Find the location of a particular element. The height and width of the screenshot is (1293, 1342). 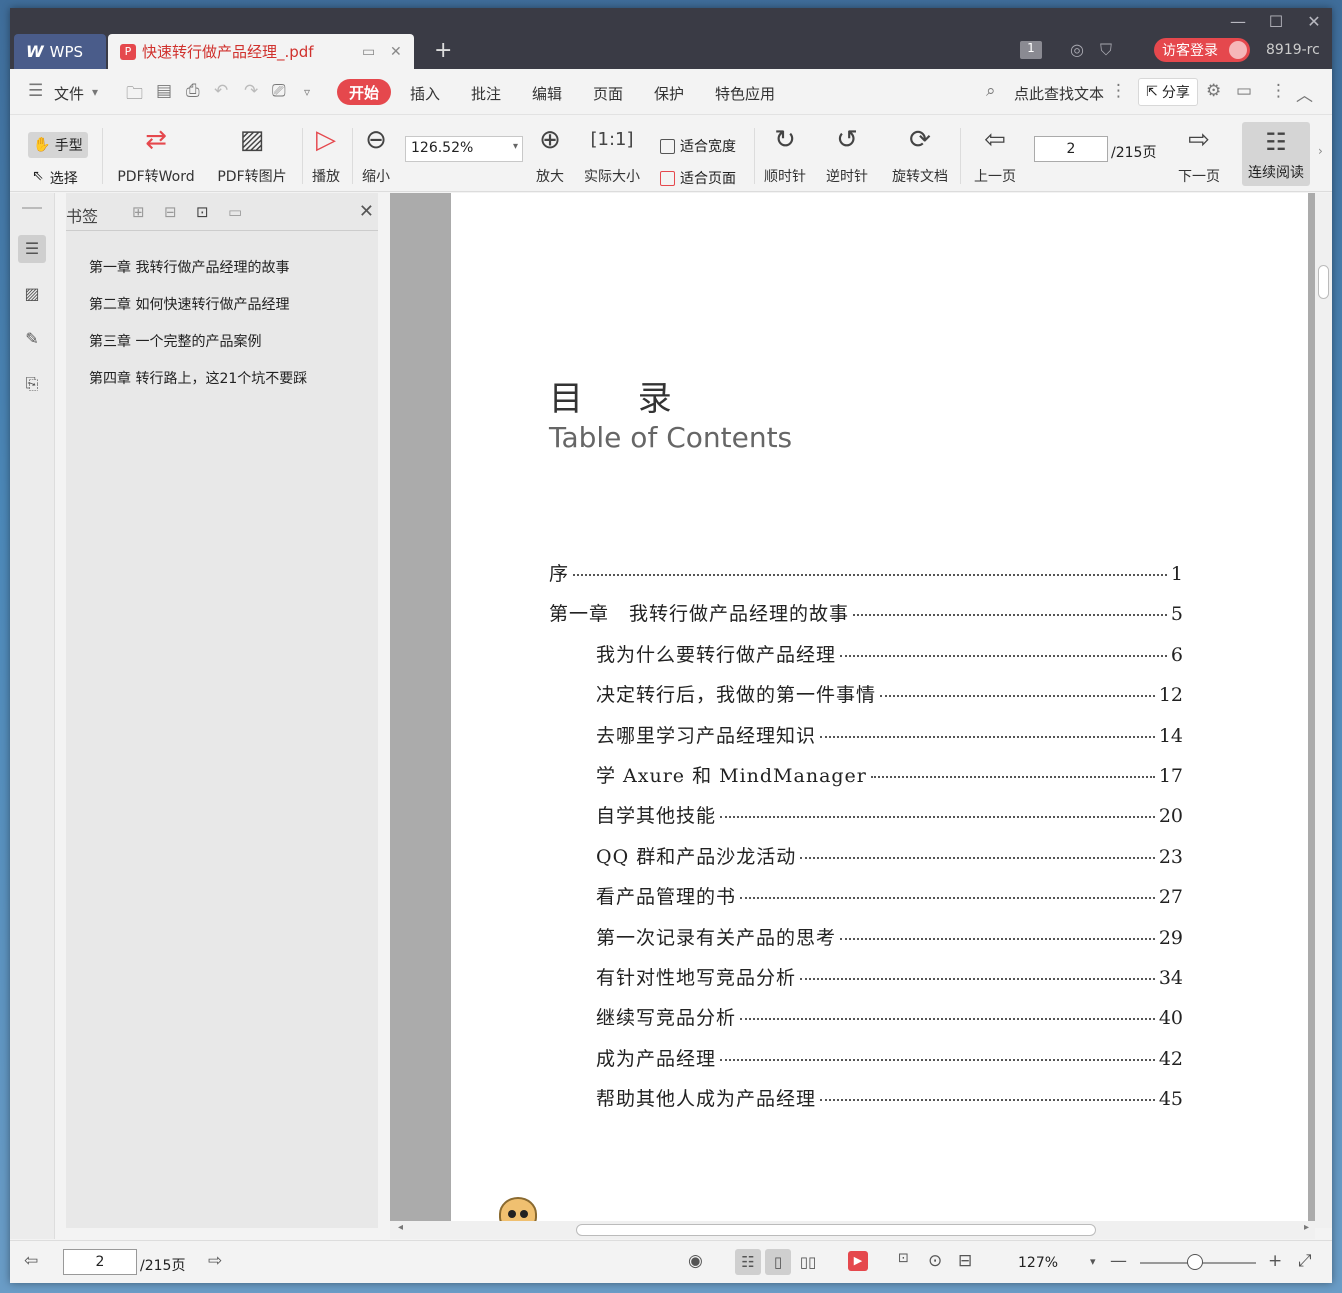

fit-width-icon: ⊟ is located at coordinates (965, 1261).